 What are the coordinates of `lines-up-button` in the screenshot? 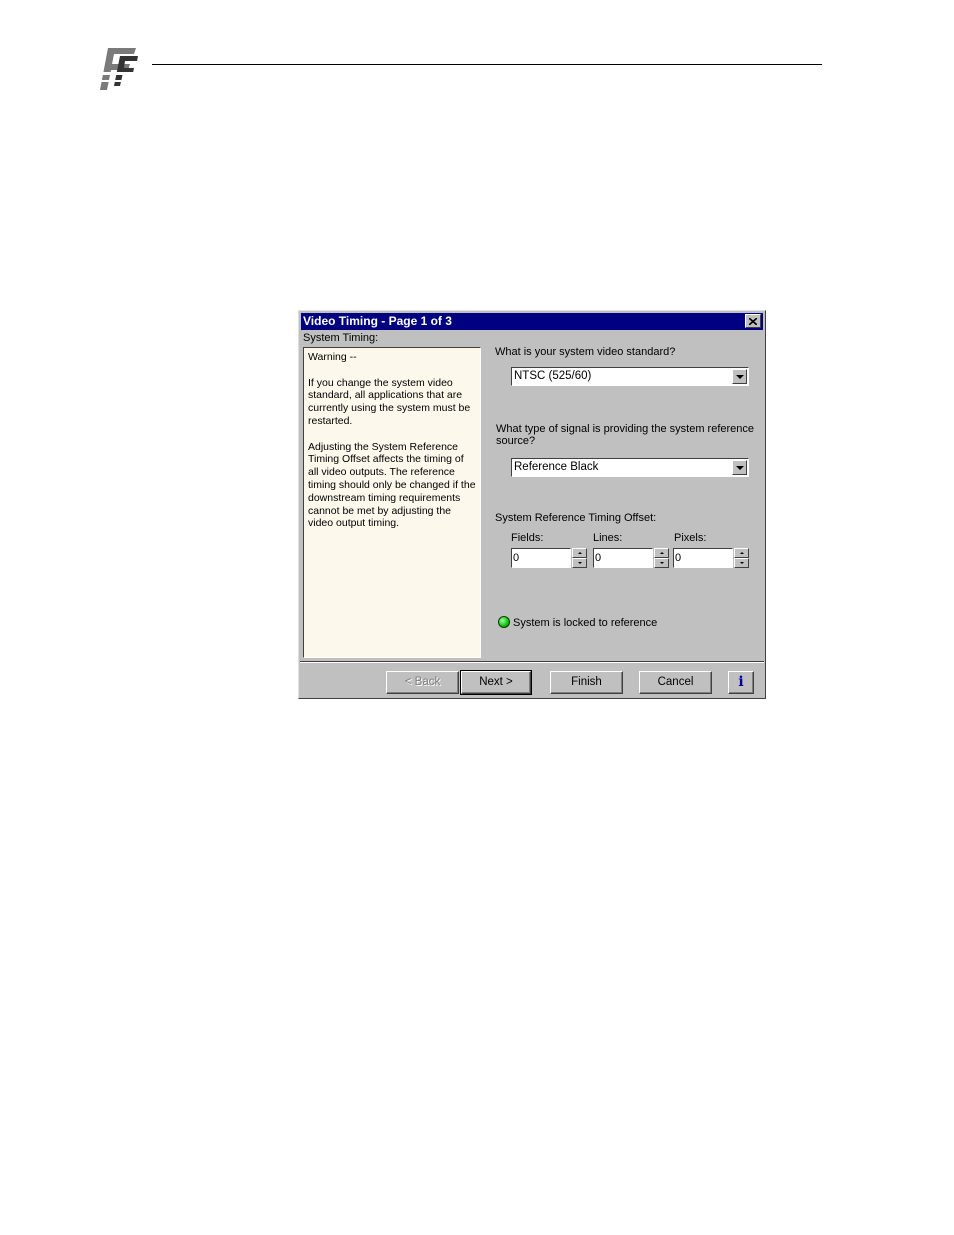 It's located at (661, 553).